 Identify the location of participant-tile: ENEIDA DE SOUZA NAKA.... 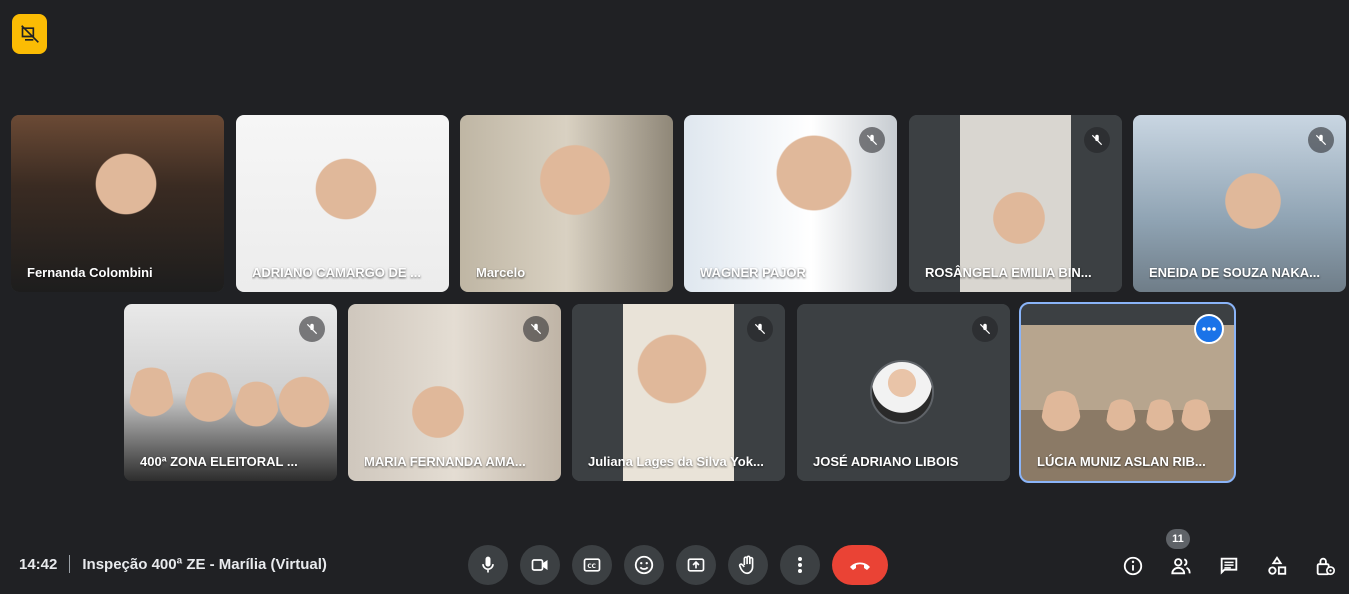
(1239, 203).